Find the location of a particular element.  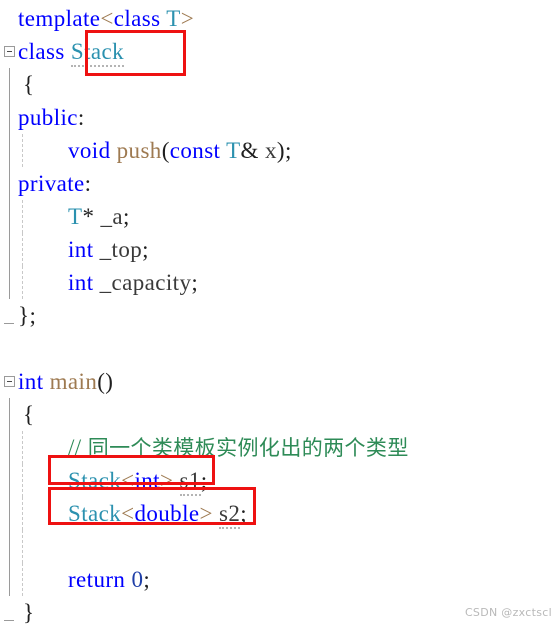

code-text: }; is located at coordinates (27, 315).